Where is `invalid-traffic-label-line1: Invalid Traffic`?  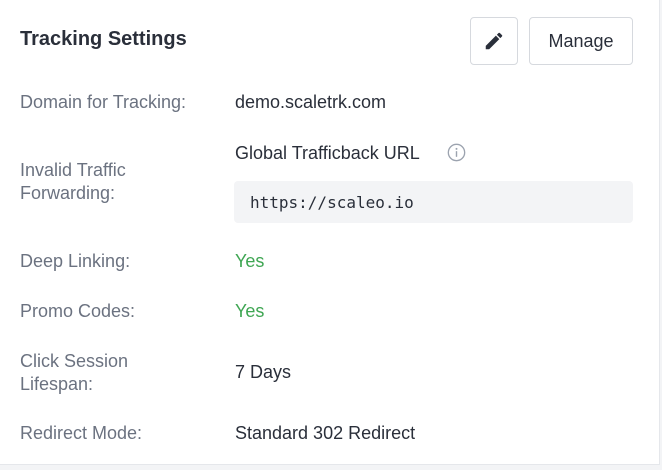
invalid-traffic-label-line1: Invalid Traffic is located at coordinates (73, 170).